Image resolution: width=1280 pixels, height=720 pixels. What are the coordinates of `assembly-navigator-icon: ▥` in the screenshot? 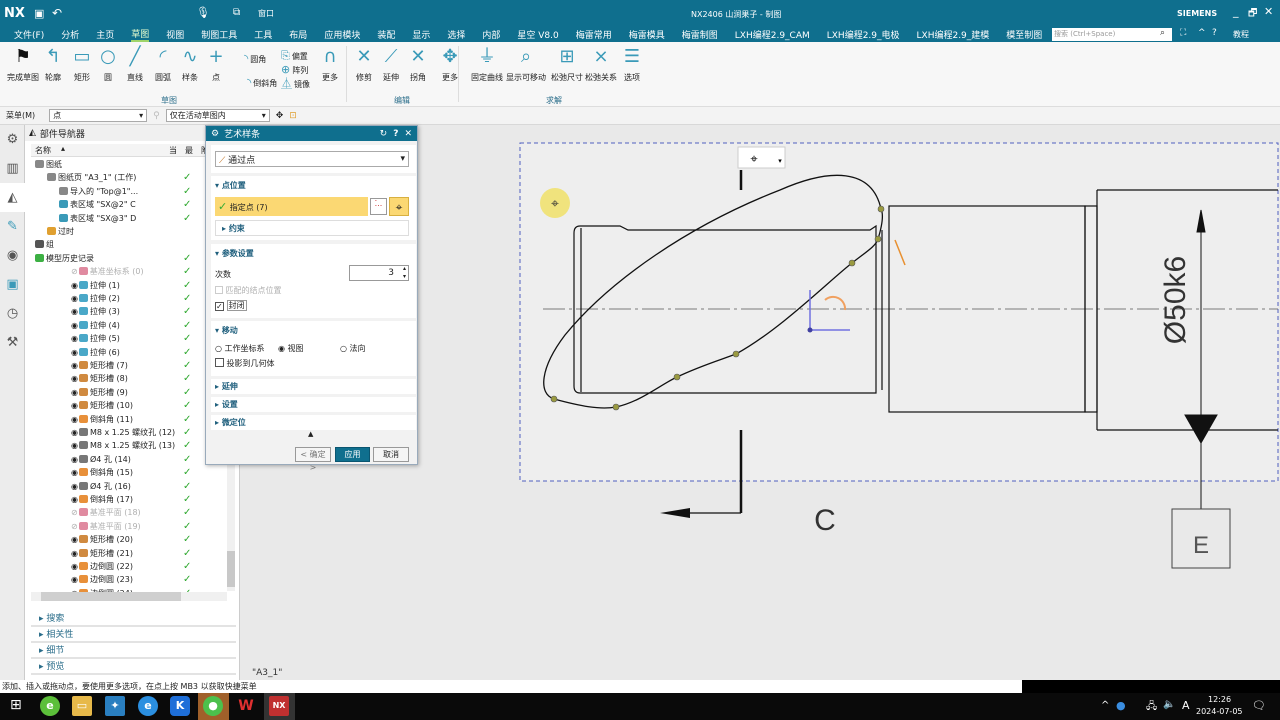 It's located at (12, 168).